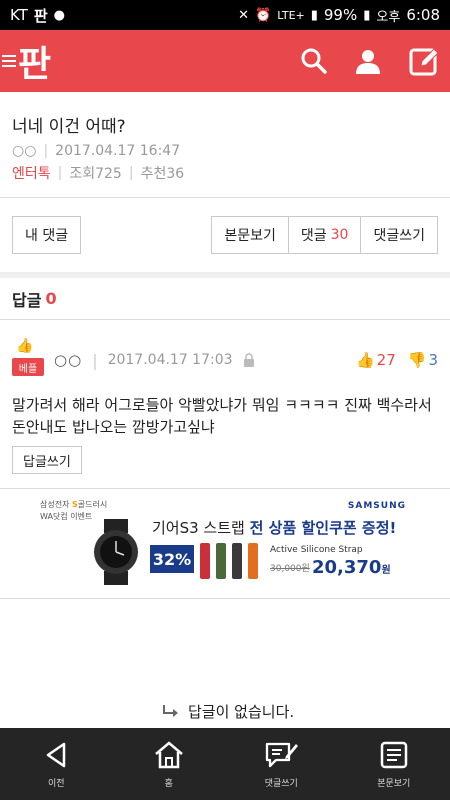 This screenshot has height=800, width=450. What do you see at coordinates (399, 235) in the screenshot?
I see `write-comment-button: 댓글쓰기` at bounding box center [399, 235].